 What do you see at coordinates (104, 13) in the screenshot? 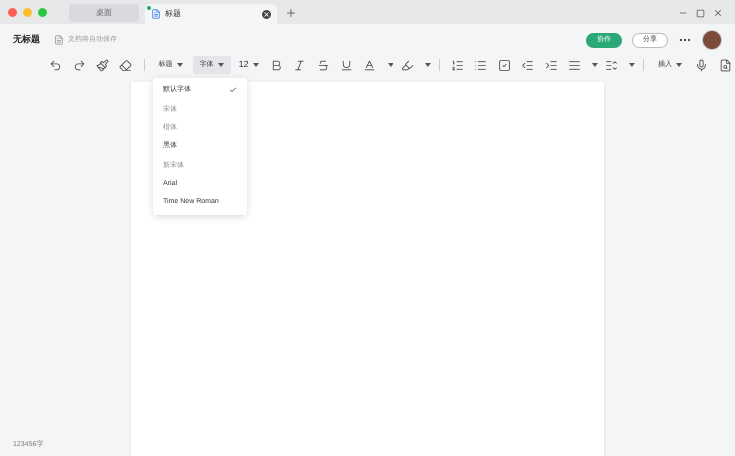
I see `tab: 桌面` at bounding box center [104, 13].